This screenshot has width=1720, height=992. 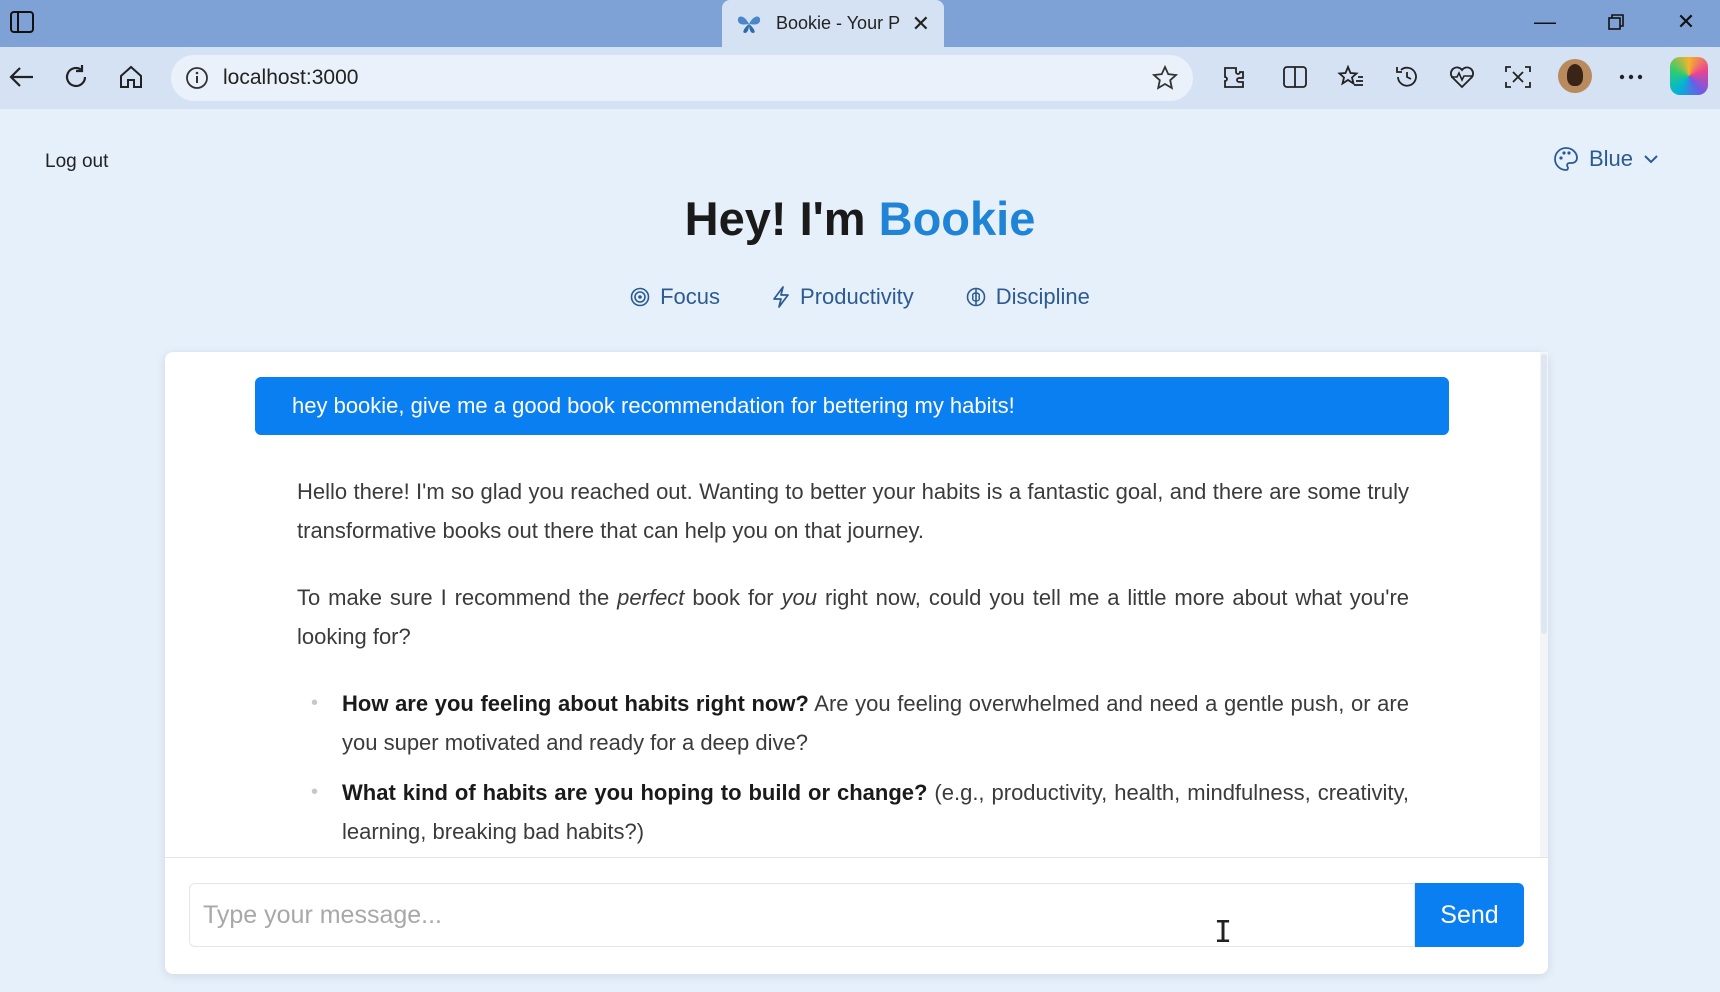 I want to click on emphasis: perfect, so click(x=651, y=597).